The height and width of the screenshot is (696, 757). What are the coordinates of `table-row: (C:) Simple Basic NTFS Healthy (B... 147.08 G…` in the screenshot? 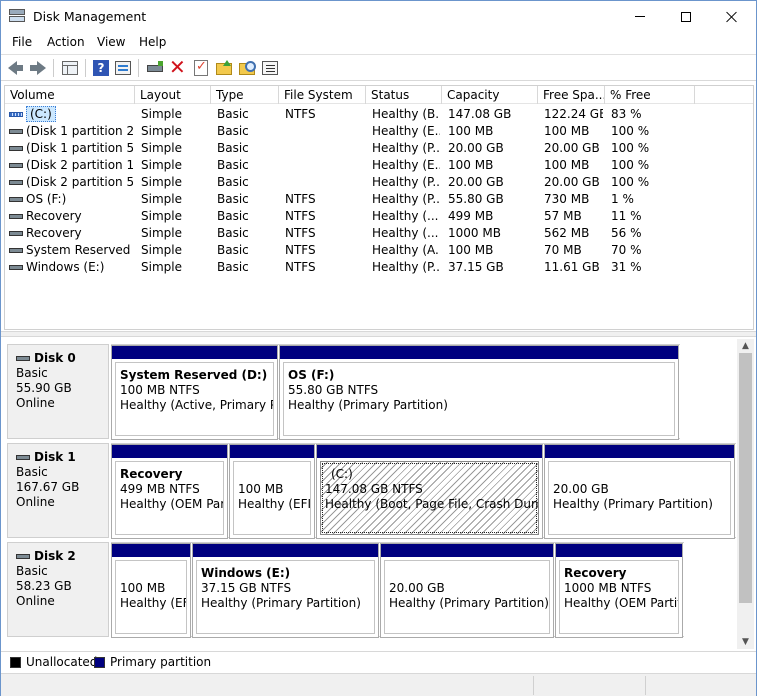 It's located at (379, 114).